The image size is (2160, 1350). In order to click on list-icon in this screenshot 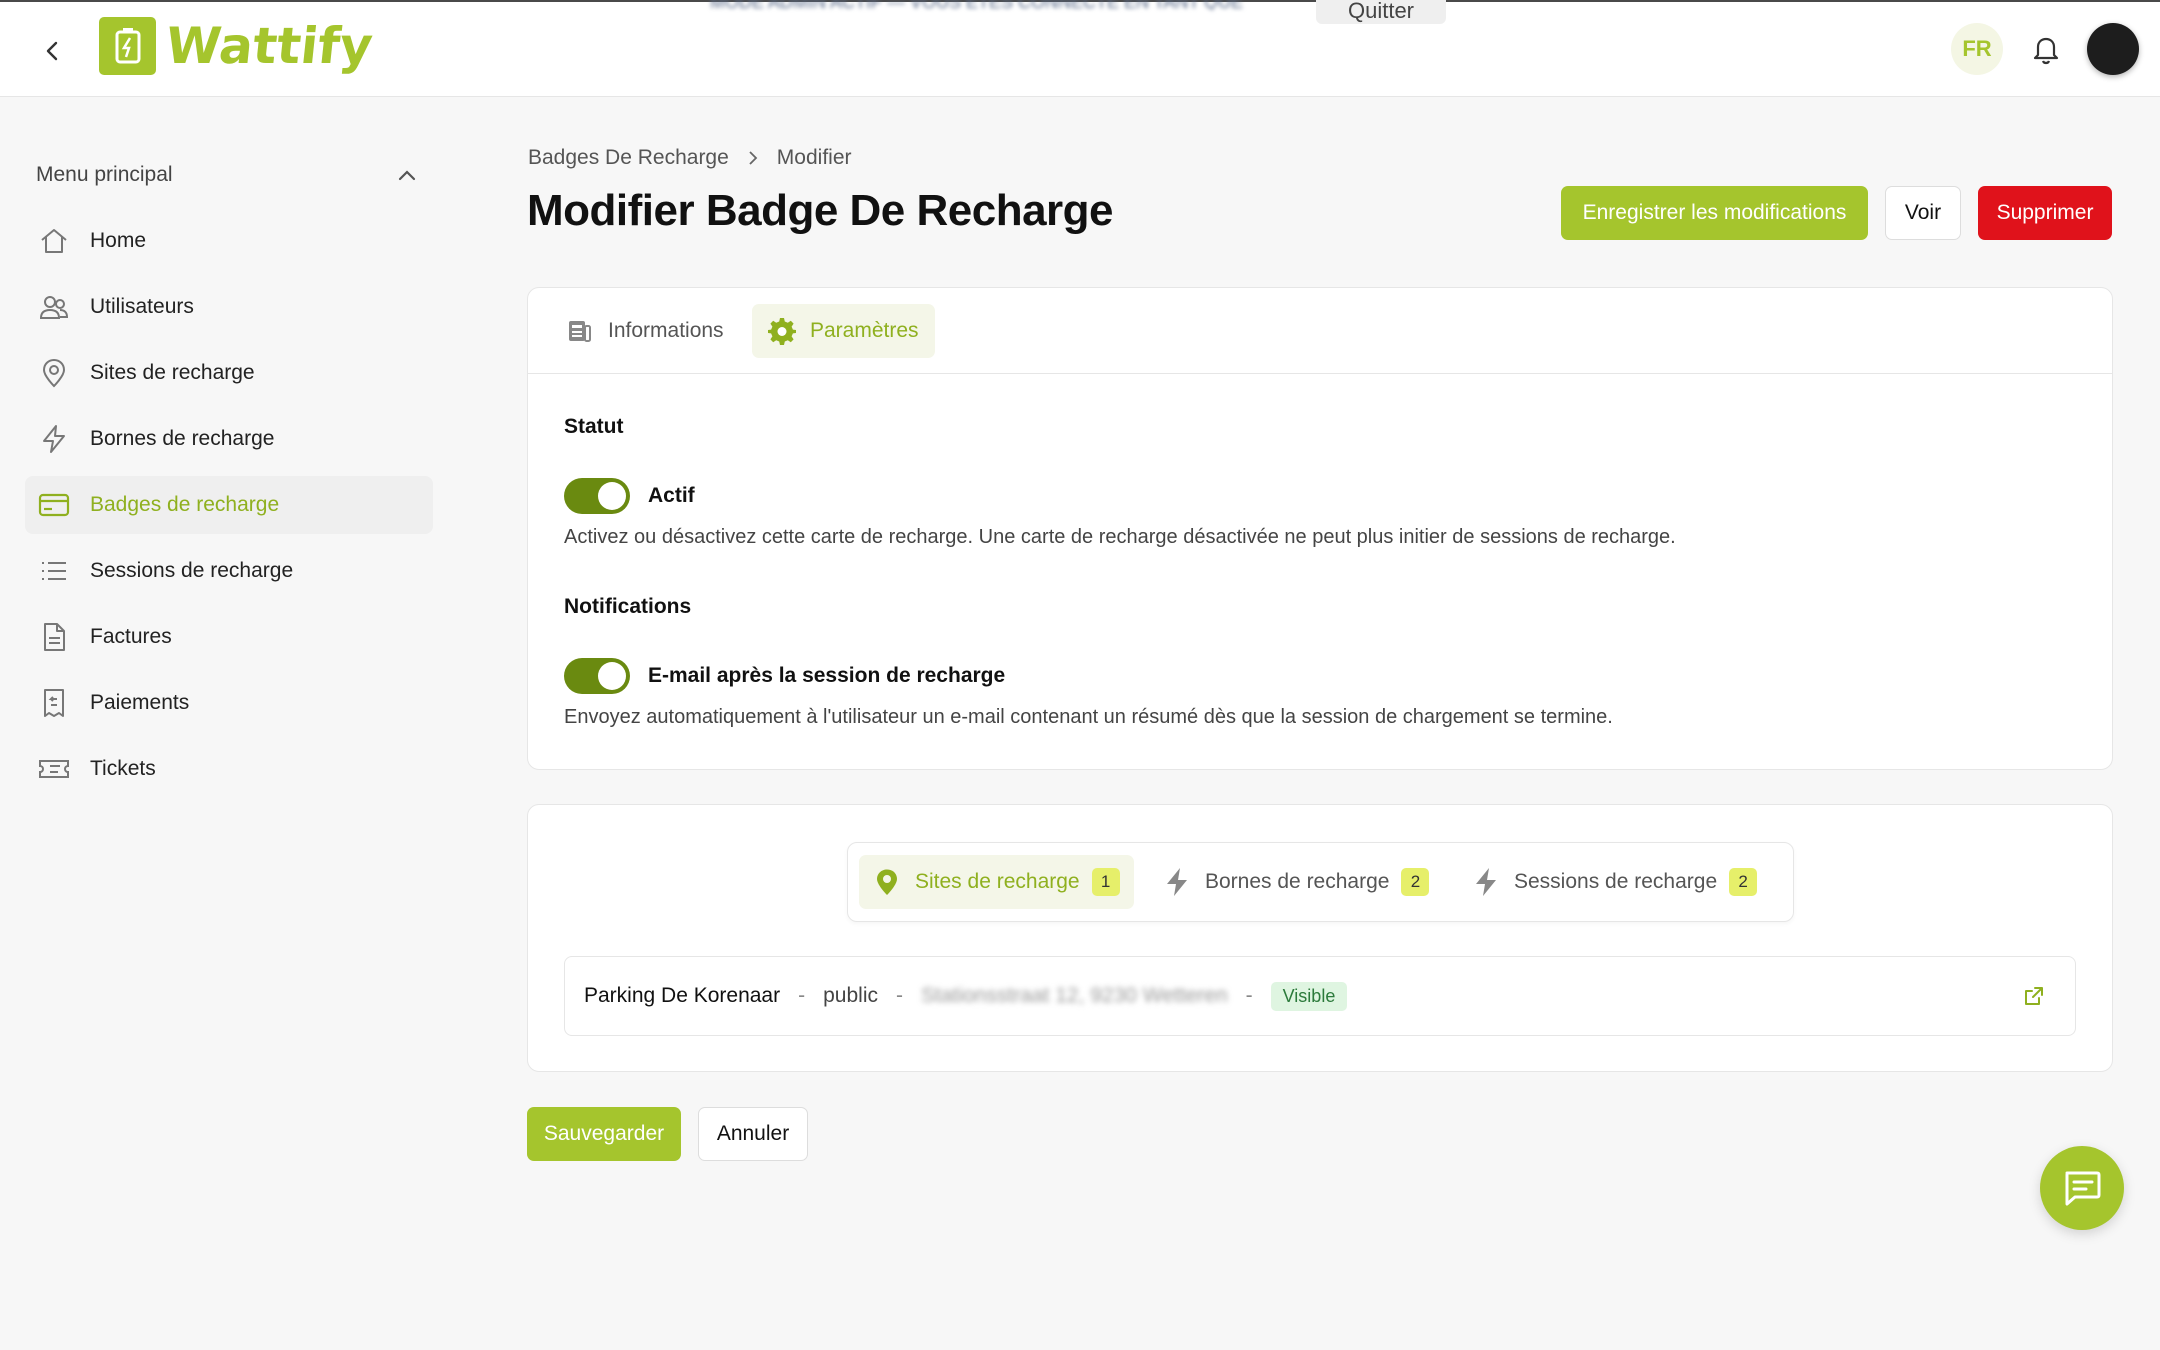, I will do `click(54, 571)`.